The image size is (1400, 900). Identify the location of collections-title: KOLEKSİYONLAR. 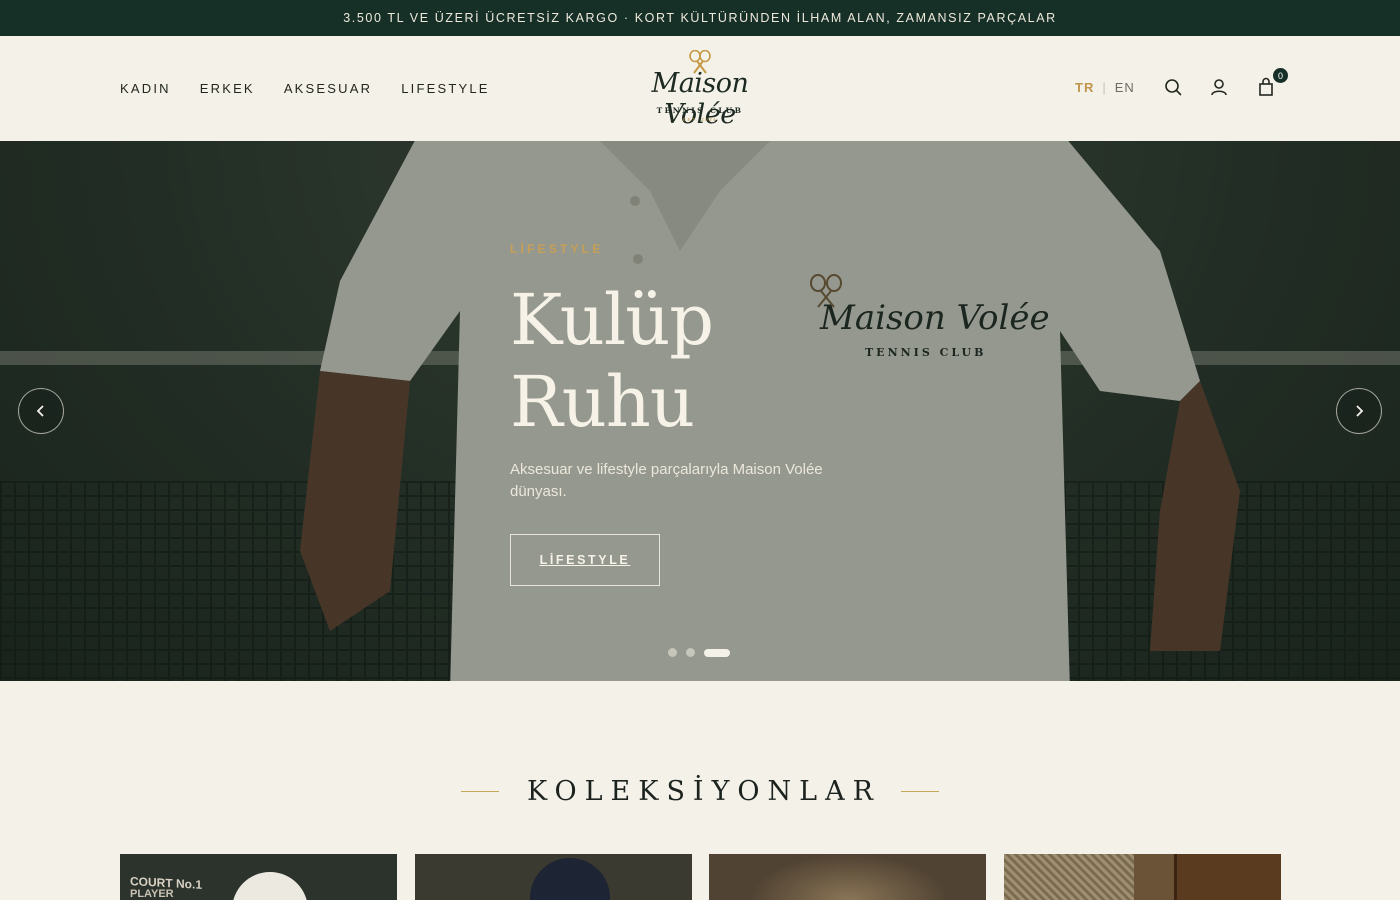
(704, 791).